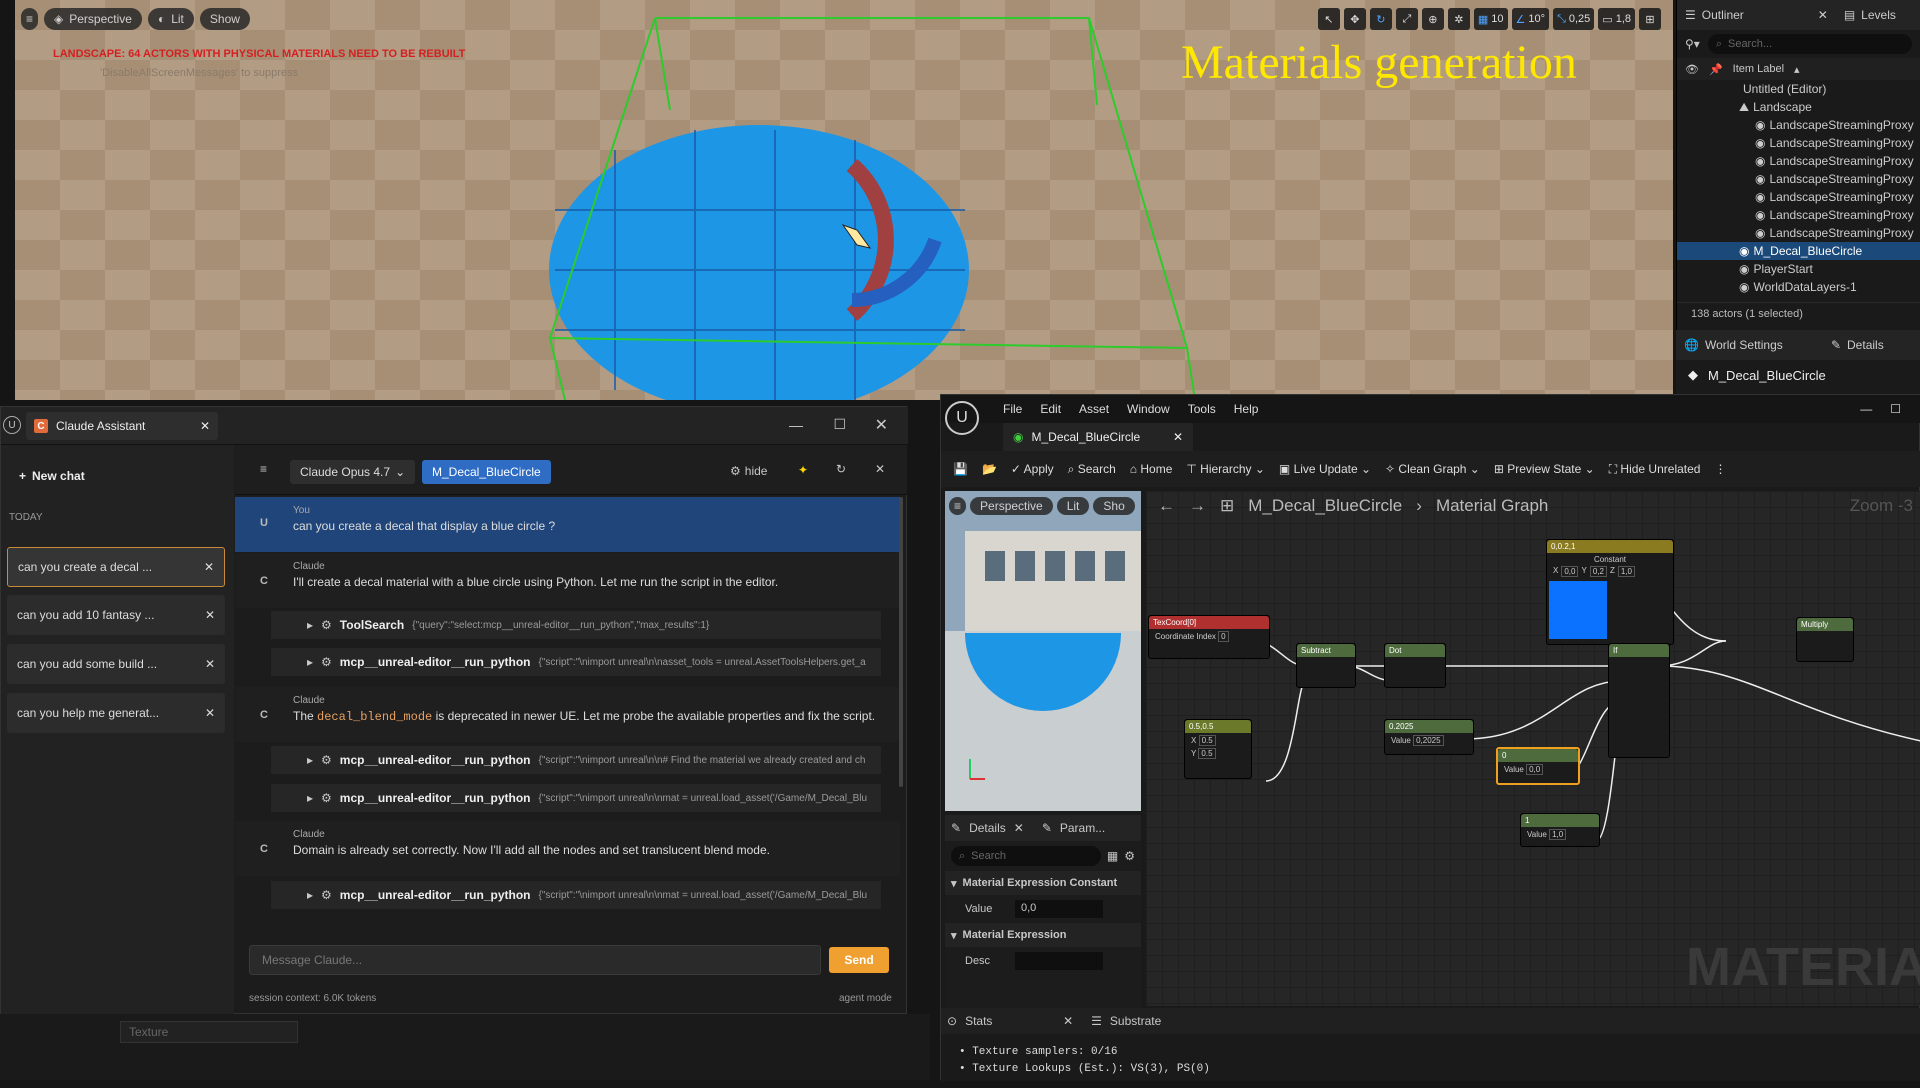 This screenshot has width=1920, height=1088. I want to click on constant-2025-node: 0.2025 Value 0,2025, so click(1429, 737).